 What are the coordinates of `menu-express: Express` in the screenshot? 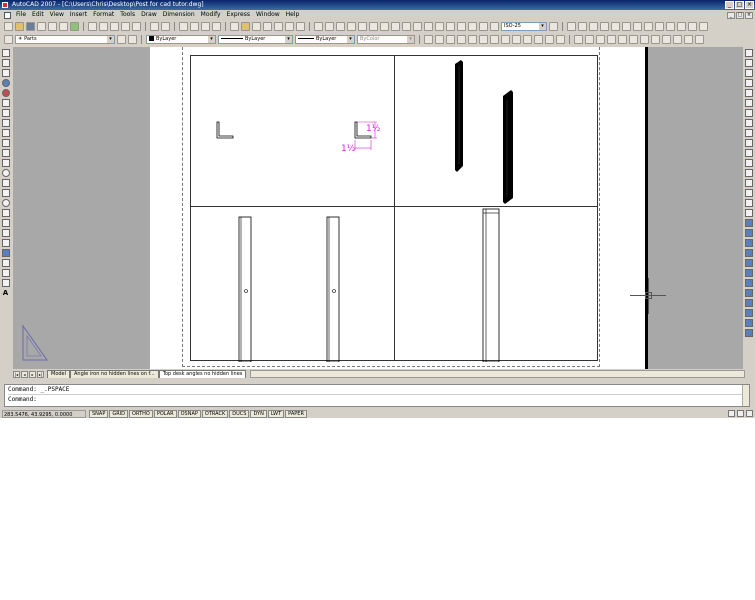 It's located at (238, 15).